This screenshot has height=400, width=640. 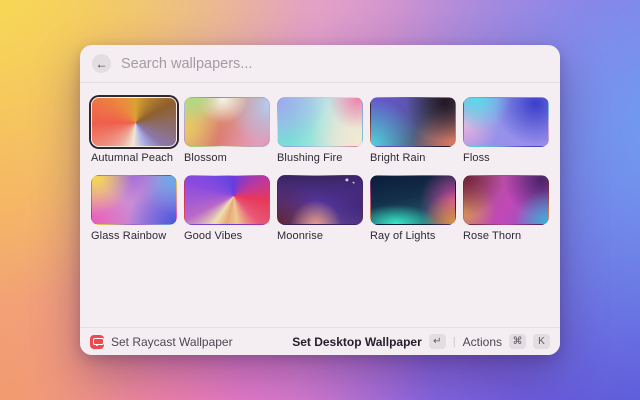 What do you see at coordinates (476, 158) in the screenshot?
I see `wallpaper-name: Floss` at bounding box center [476, 158].